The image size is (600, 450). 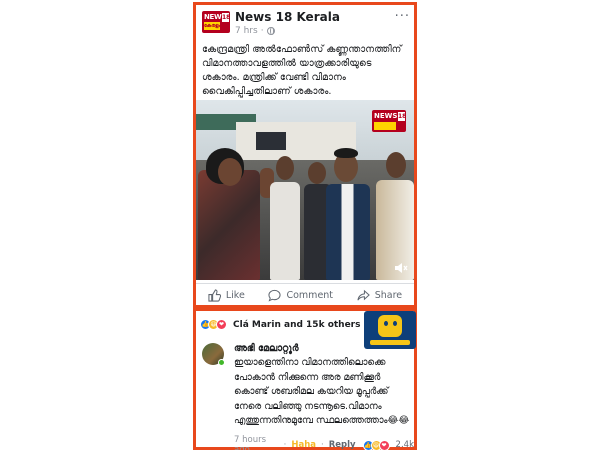 I want to click on share-label: Share, so click(x=388, y=295).